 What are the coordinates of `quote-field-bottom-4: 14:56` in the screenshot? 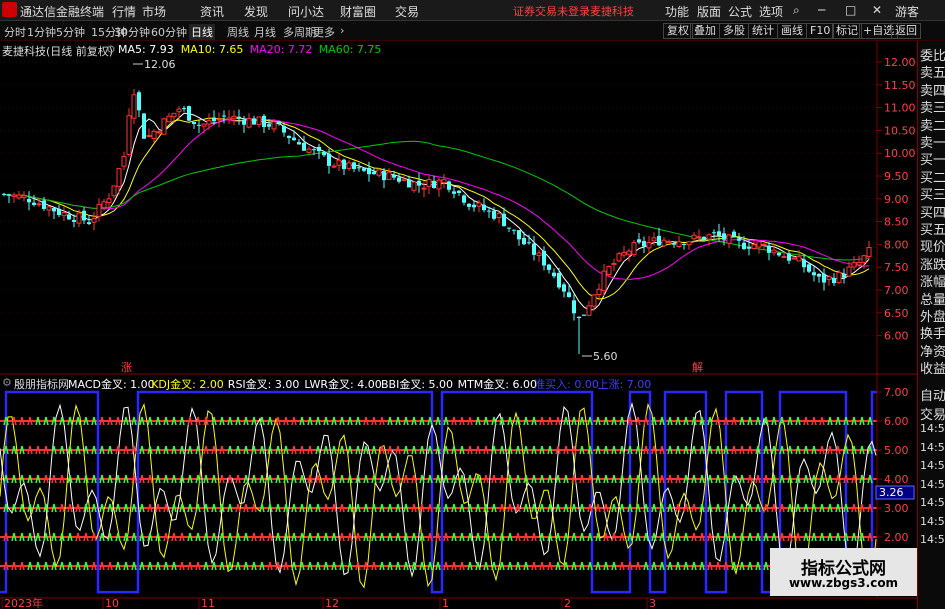 It's located at (932, 465).